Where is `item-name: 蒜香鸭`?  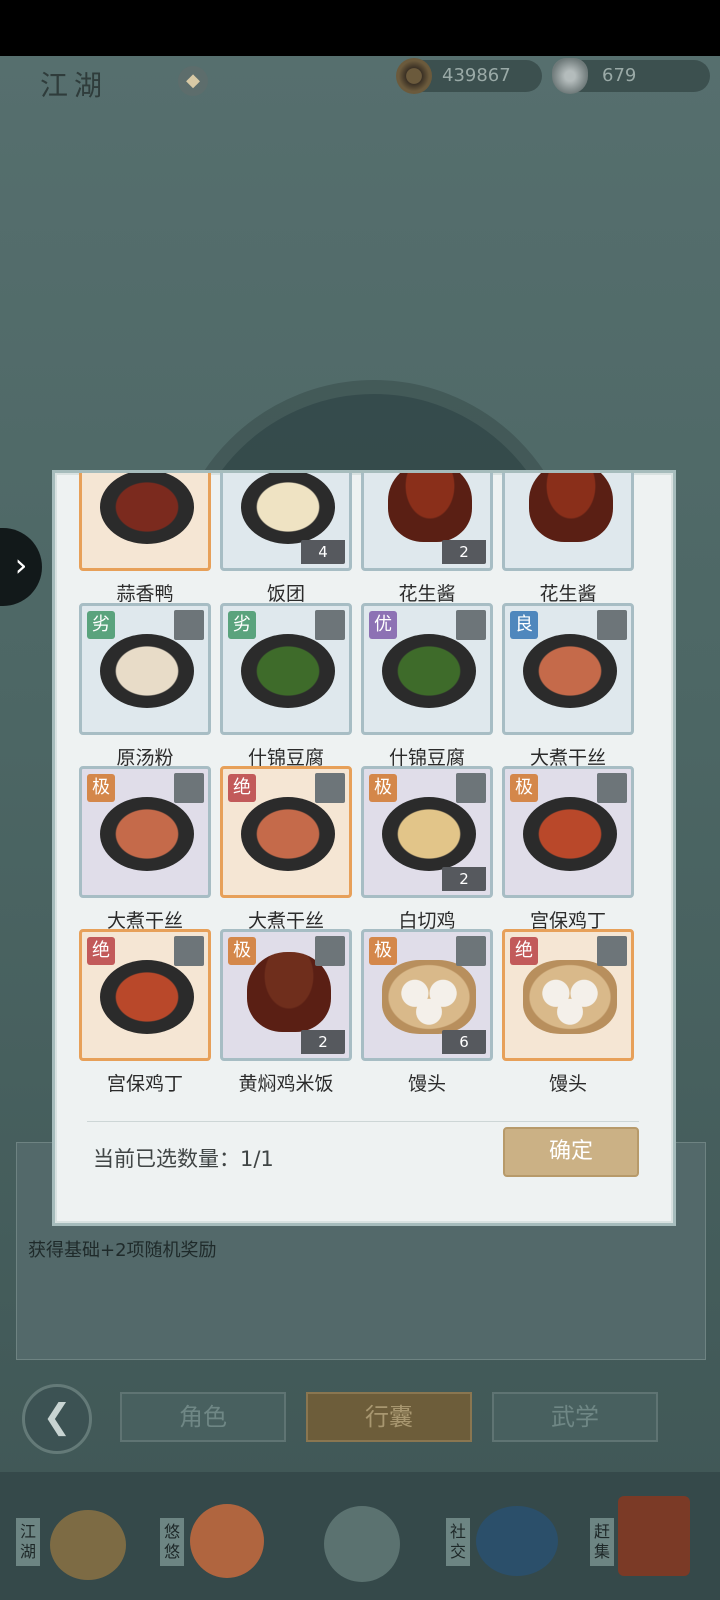
item-name: 蒜香鸭 is located at coordinates (145, 594).